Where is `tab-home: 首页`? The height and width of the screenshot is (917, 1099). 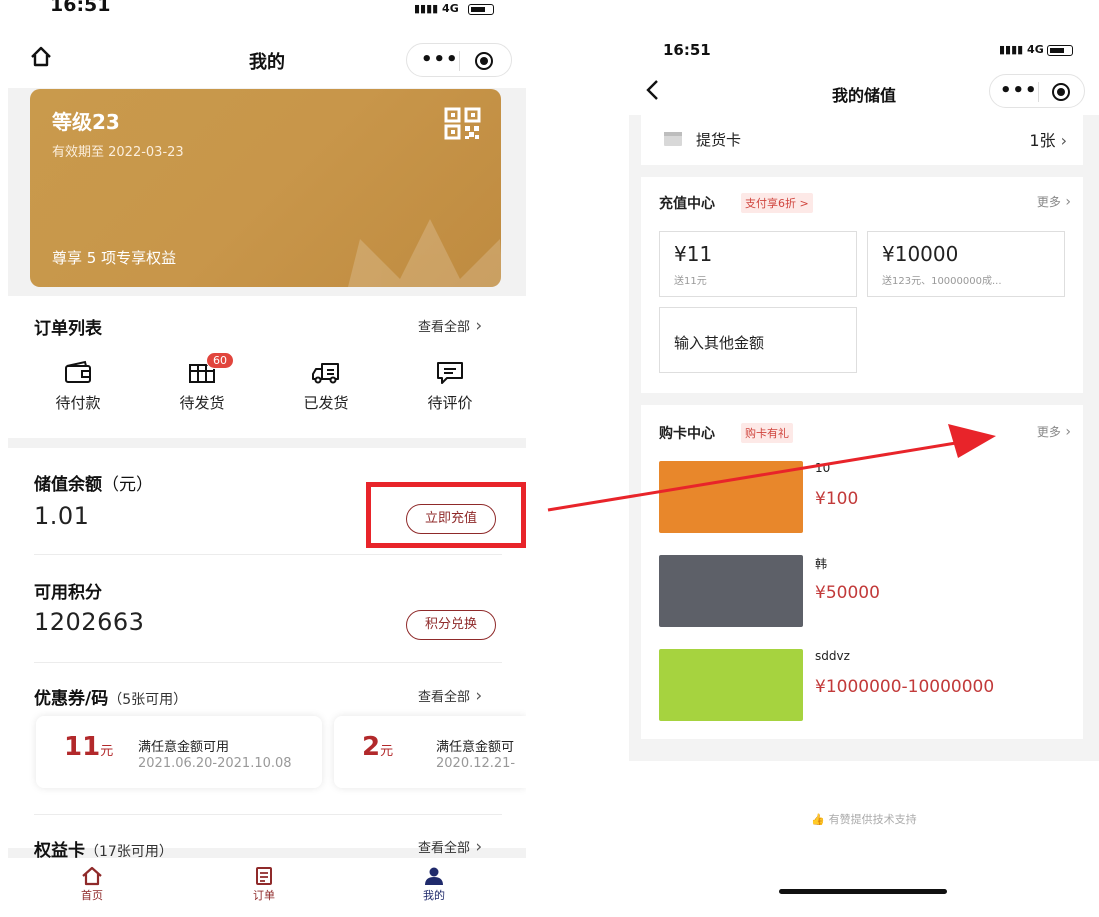
tab-home: 首页 is located at coordinates (92, 884).